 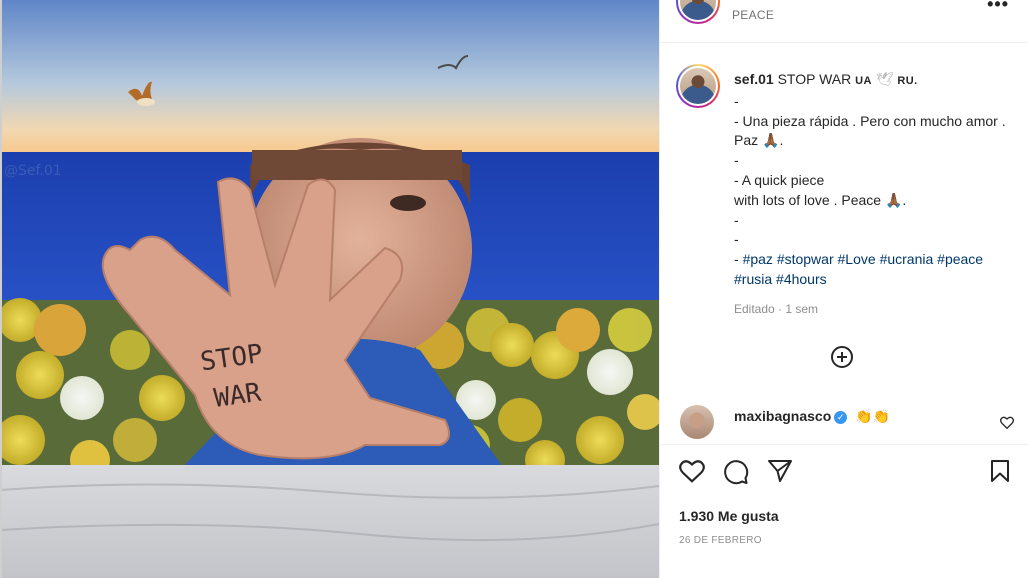 I want to click on hashtag-link: #ucrania, so click(x=907, y=259).